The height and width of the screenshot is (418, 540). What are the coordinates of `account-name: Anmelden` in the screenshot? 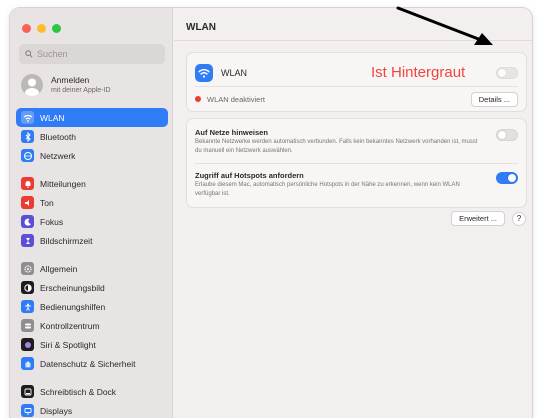 It's located at (70, 79).